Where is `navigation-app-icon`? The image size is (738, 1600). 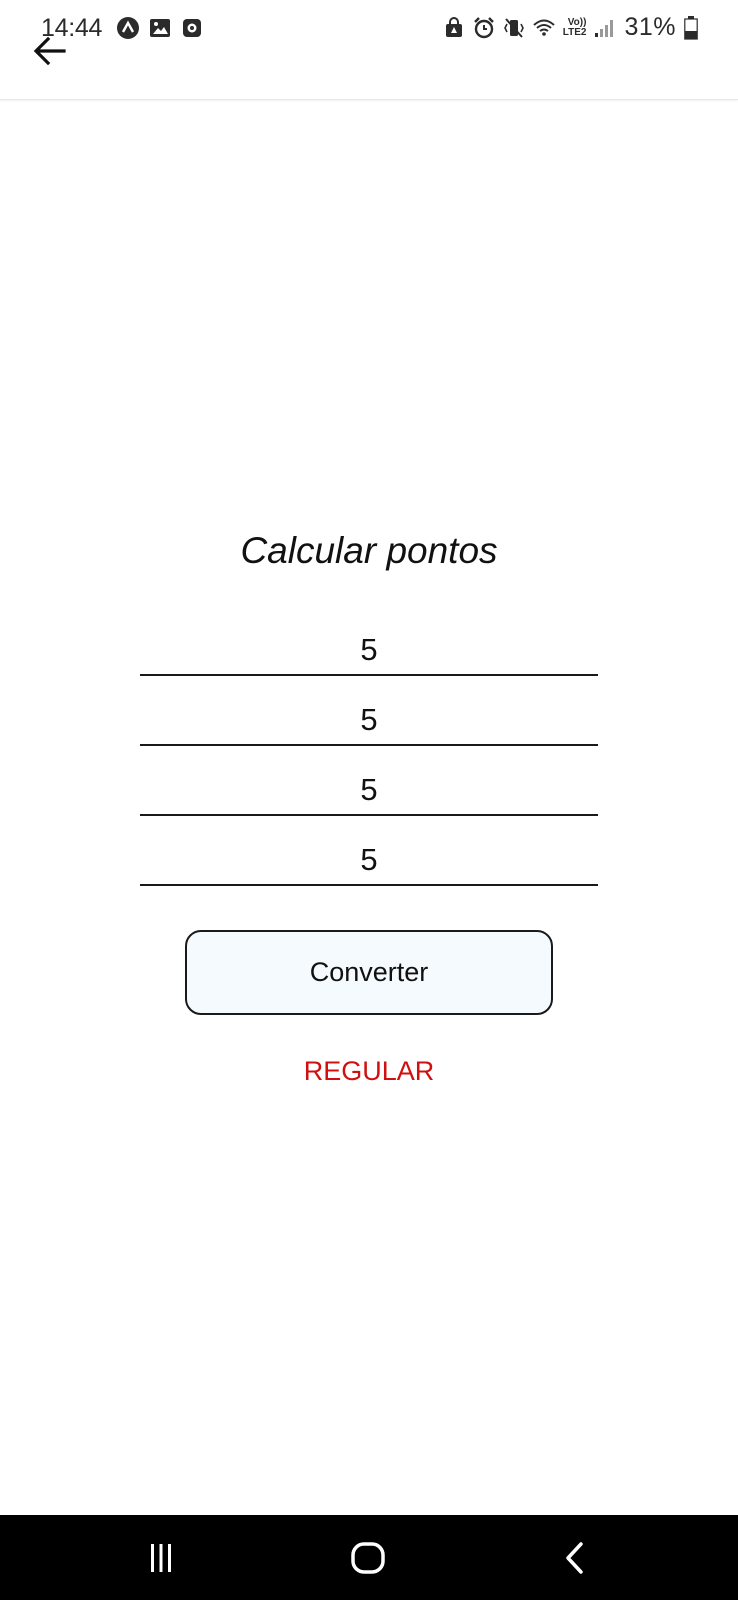 navigation-app-icon is located at coordinates (128, 28).